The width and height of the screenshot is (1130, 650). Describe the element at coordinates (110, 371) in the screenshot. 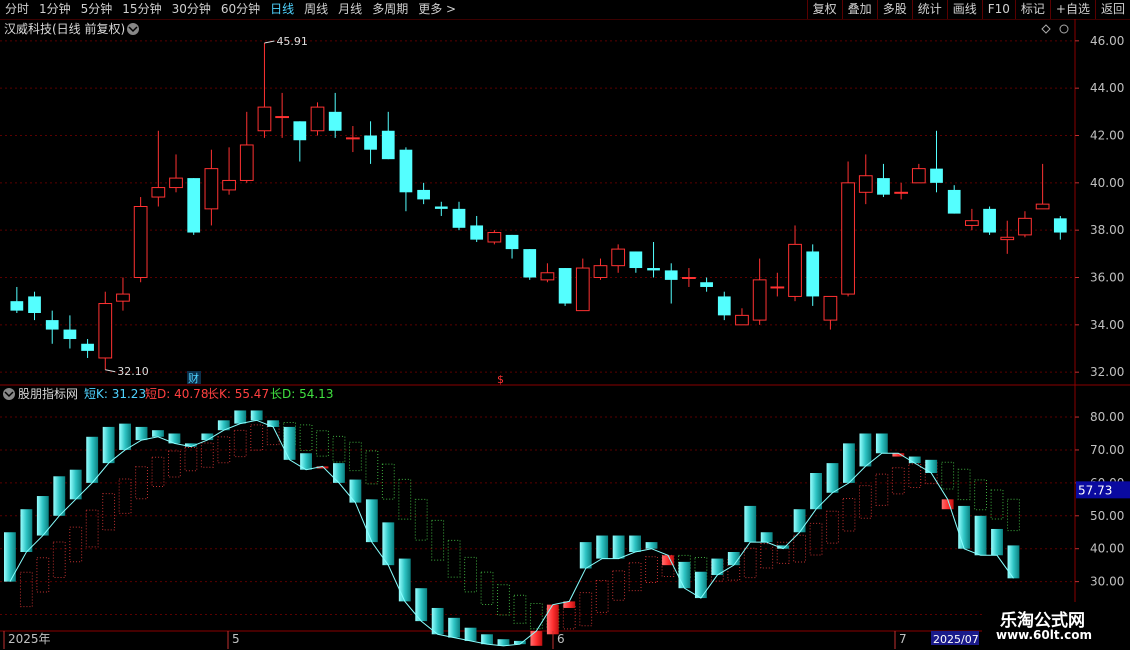

I see `low-pointer` at that location.